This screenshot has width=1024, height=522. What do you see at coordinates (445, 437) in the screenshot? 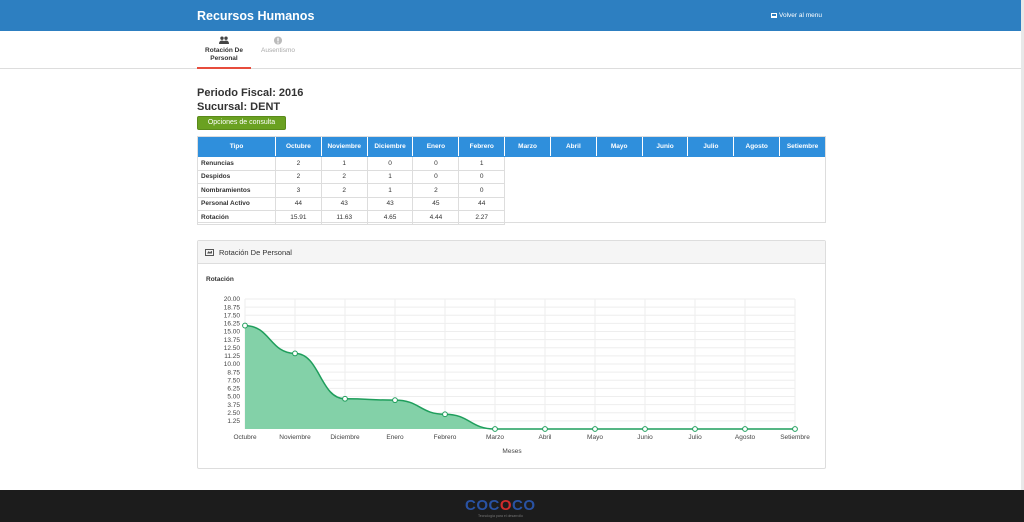
I see `x-tick-label: Febrero` at bounding box center [445, 437].